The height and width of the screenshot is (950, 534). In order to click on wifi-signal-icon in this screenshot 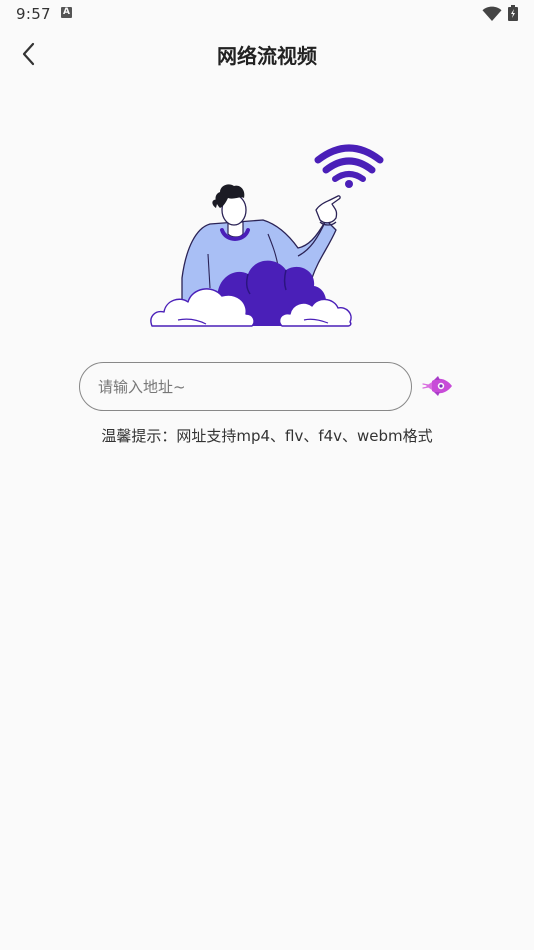, I will do `click(349, 166)`.